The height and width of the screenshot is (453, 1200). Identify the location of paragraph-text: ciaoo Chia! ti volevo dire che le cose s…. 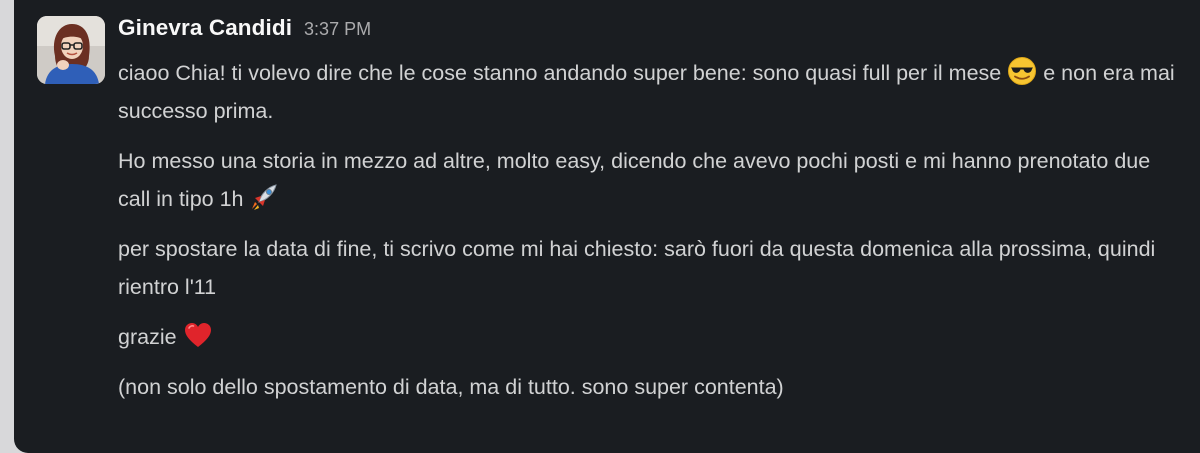
(560, 73).